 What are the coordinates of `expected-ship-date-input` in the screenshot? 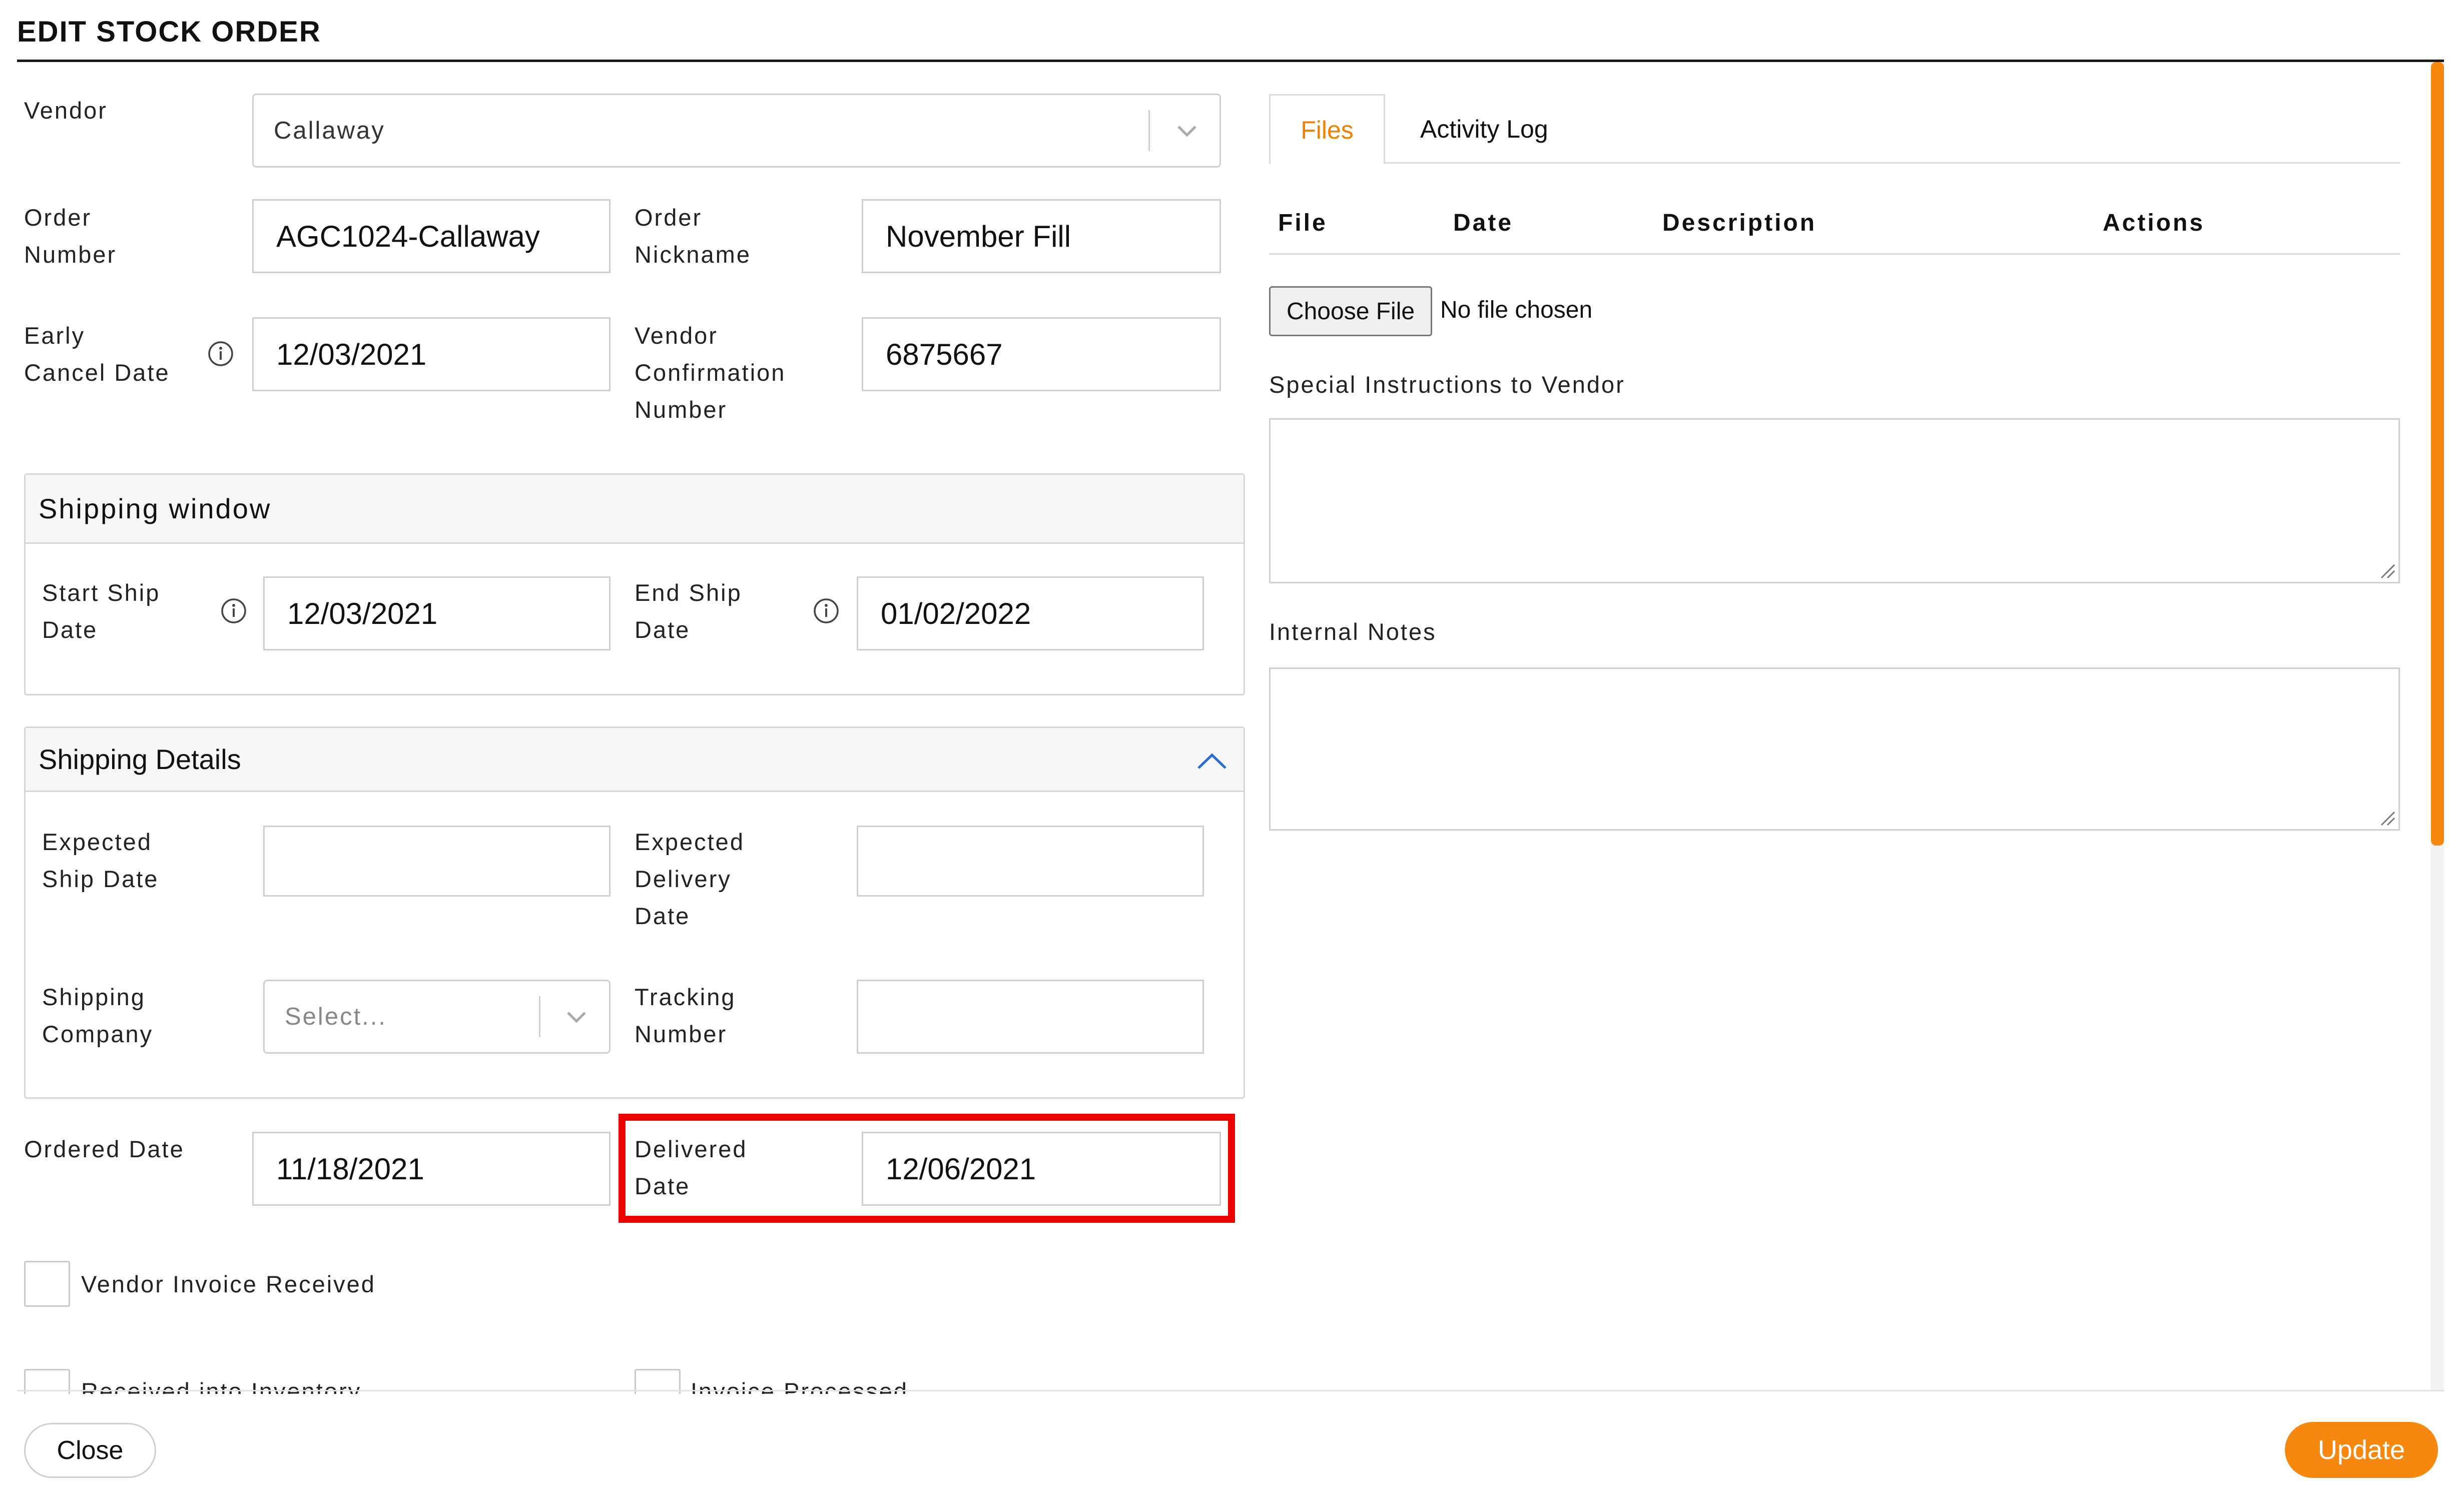 It's located at (437, 861).